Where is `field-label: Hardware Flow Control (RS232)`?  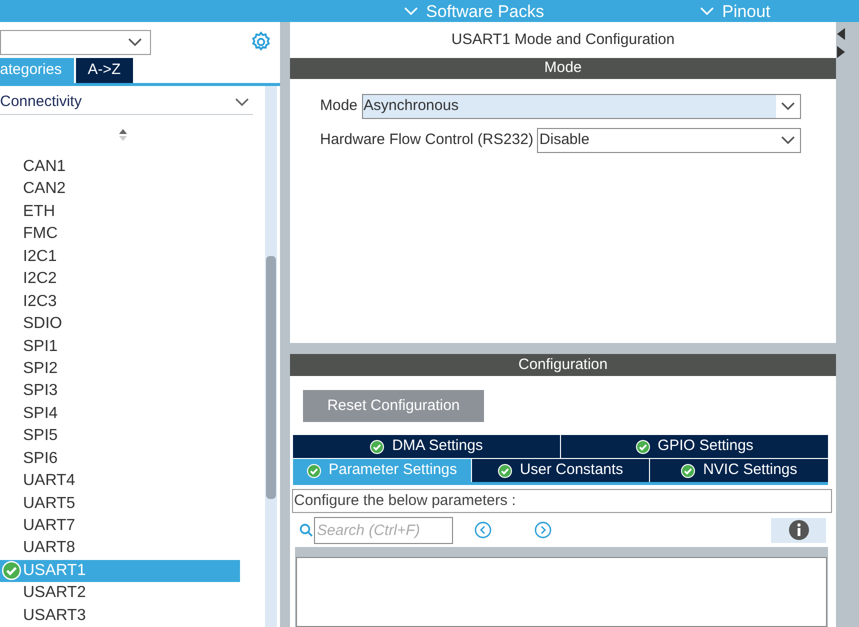 field-label: Hardware Flow Control (RS232) is located at coordinates (427, 140).